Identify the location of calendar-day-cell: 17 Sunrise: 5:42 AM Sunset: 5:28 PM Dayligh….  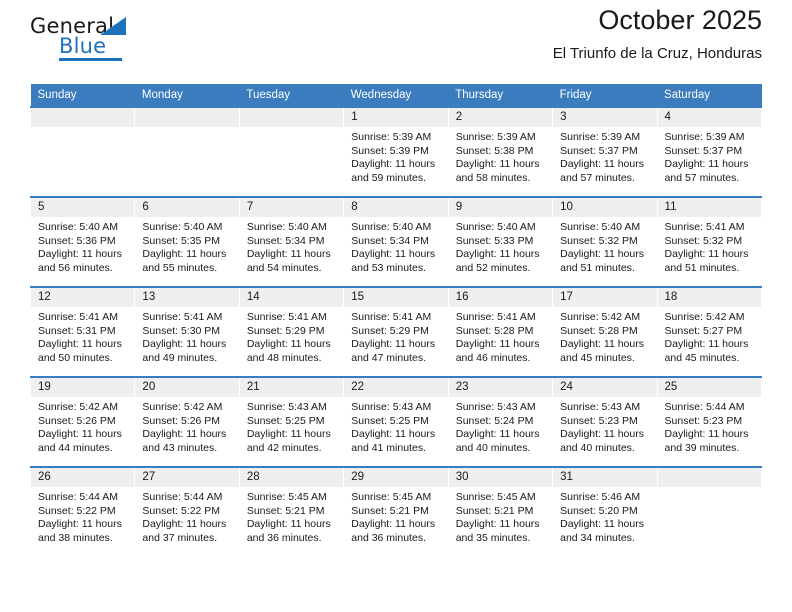
(605, 331).